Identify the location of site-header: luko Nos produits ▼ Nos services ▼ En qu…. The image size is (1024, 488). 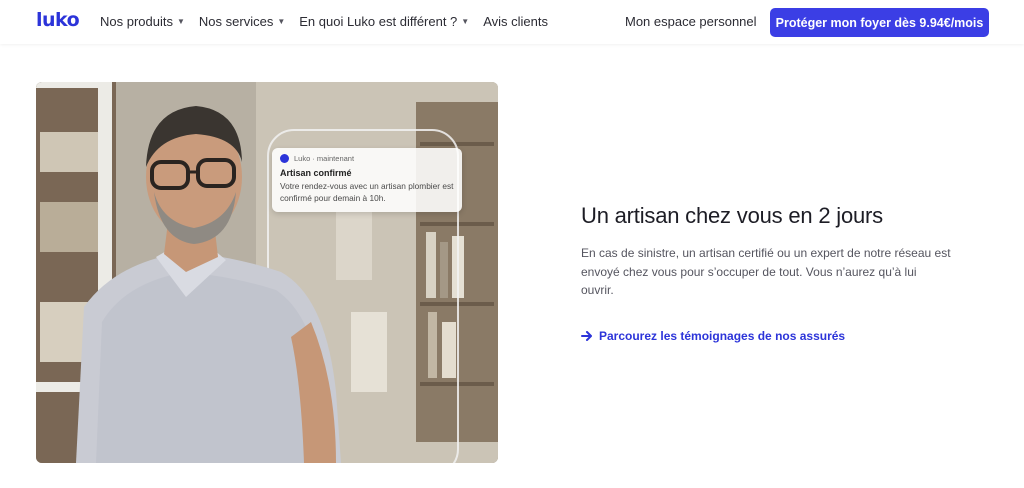
(512, 22).